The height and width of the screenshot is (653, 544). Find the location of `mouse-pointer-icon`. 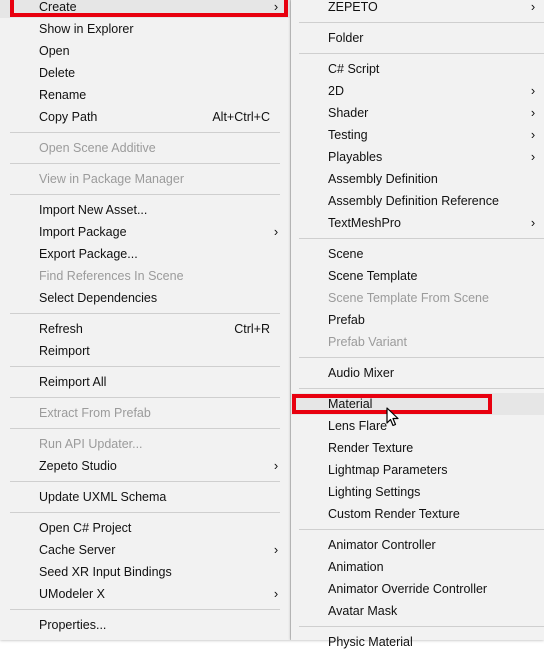

mouse-pointer-icon is located at coordinates (392, 417).